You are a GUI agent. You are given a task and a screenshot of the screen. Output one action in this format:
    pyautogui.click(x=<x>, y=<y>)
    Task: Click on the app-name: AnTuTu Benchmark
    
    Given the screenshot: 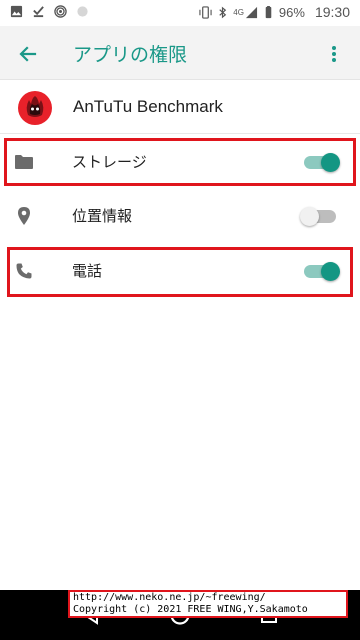 What is the action you would take?
    pyautogui.click(x=148, y=106)
    